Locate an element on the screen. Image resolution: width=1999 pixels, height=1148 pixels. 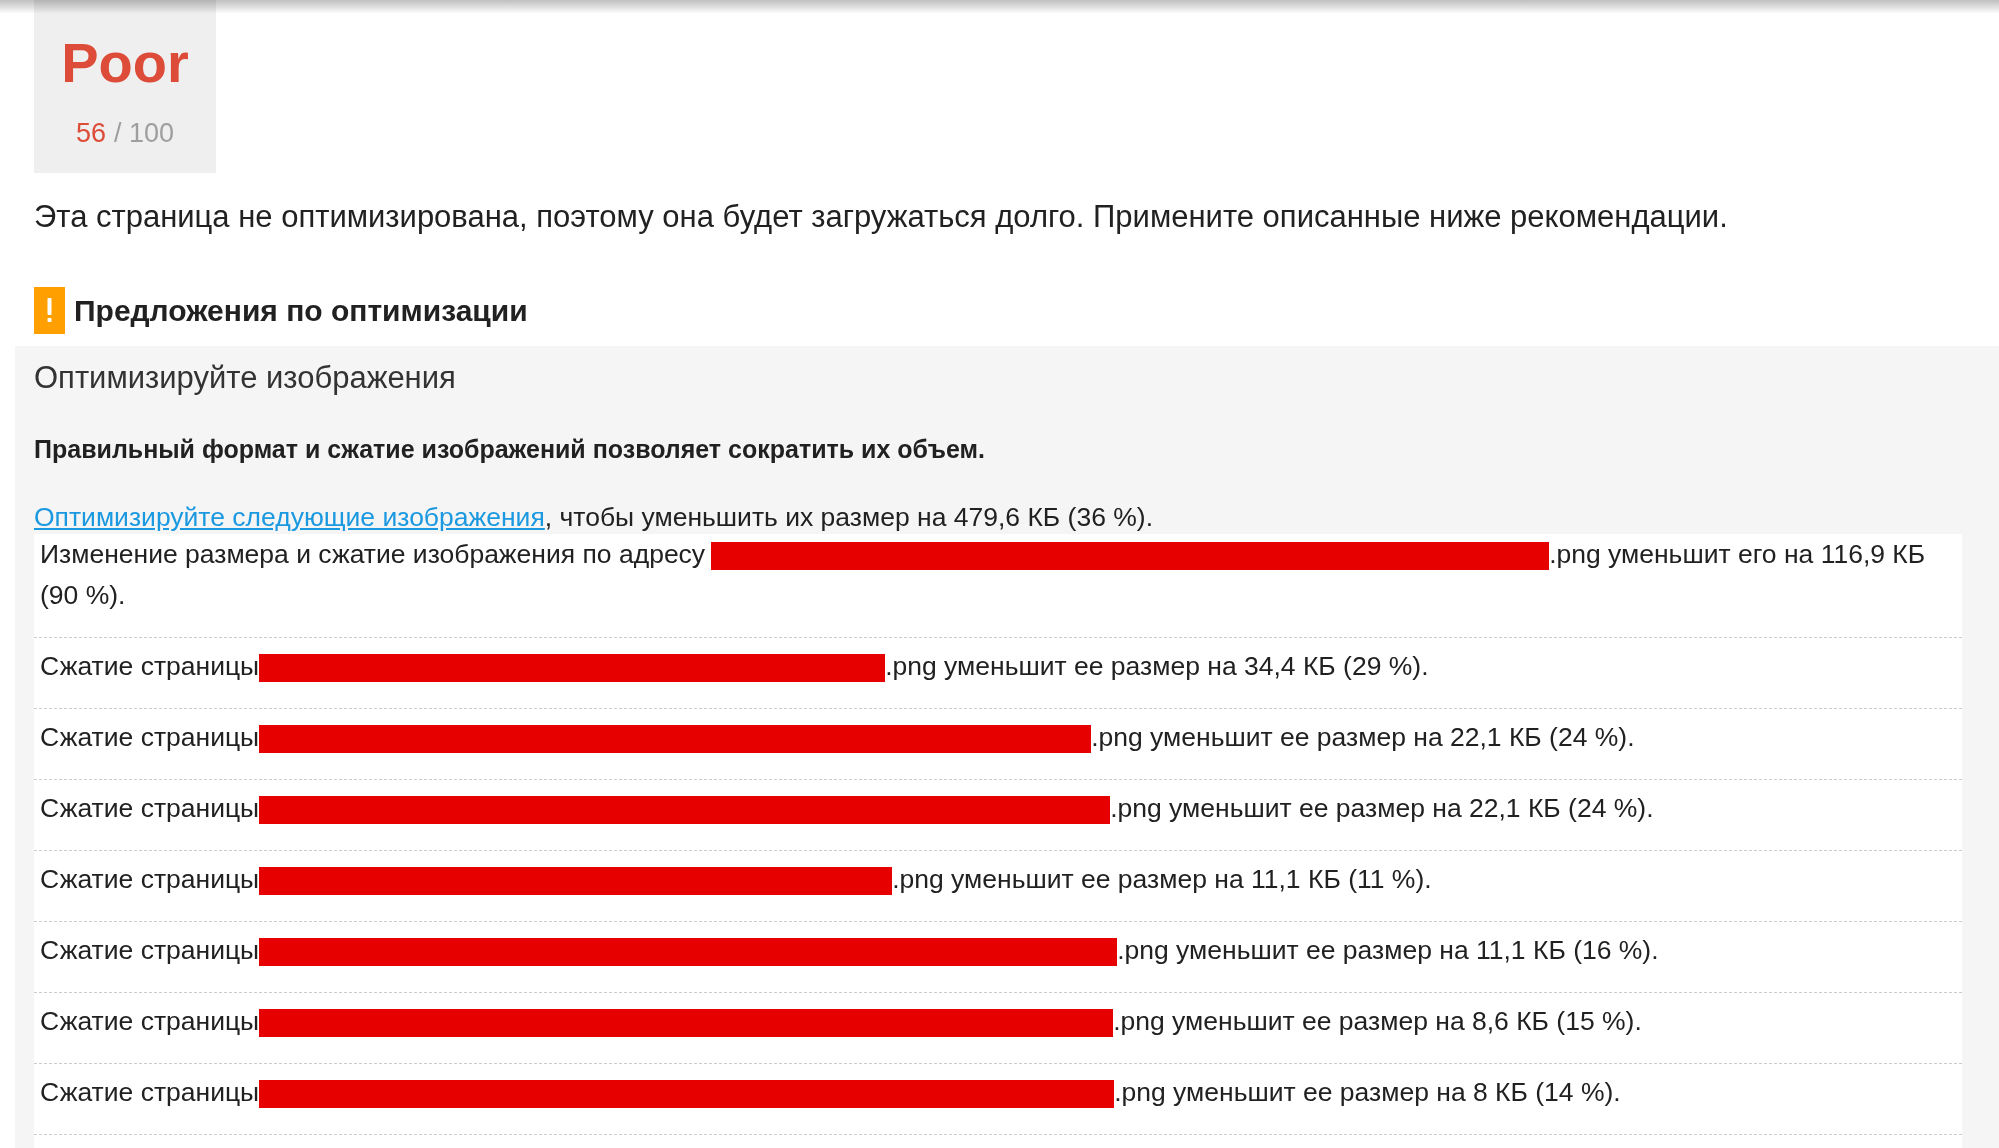
score-max: / 100 is located at coordinates (144, 133).